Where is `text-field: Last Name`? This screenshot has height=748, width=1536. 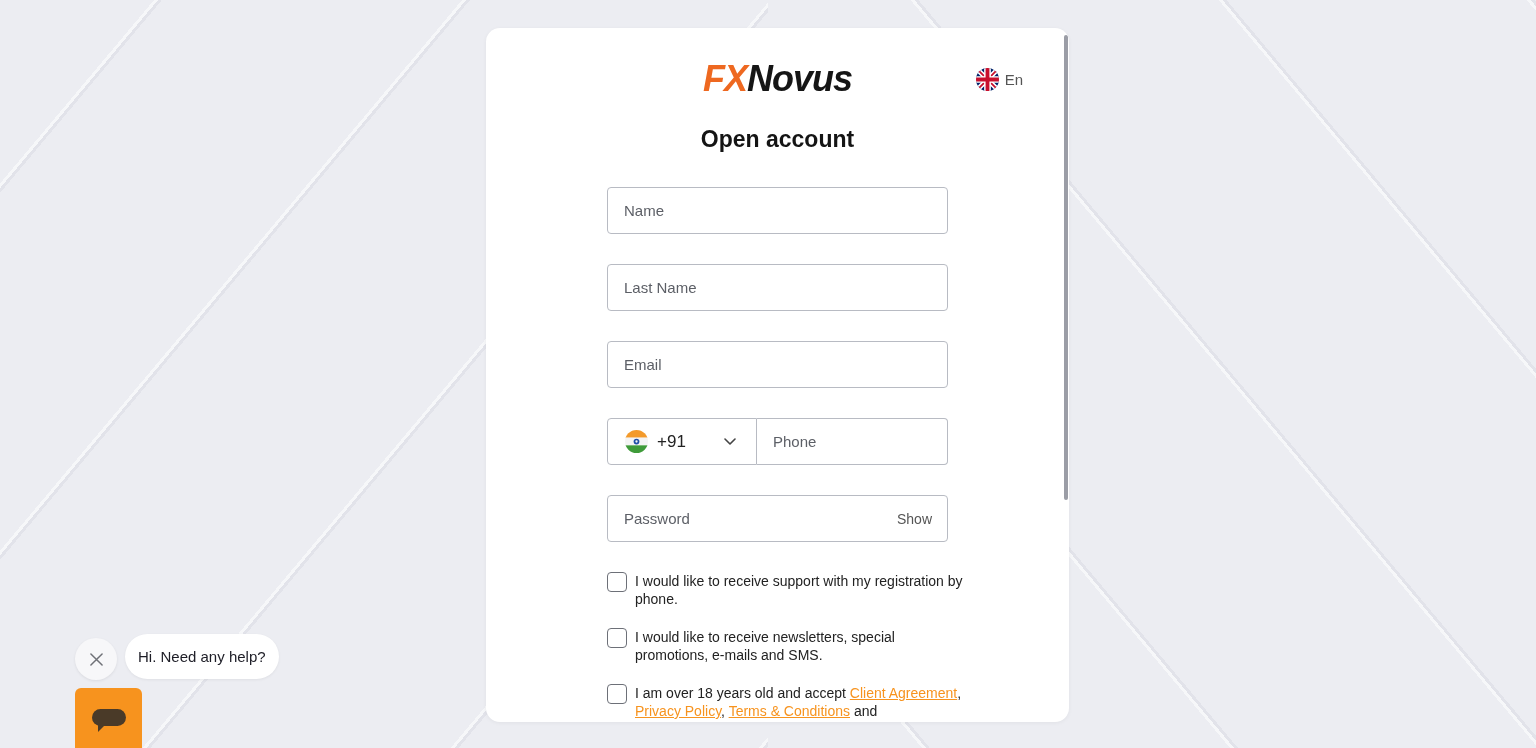 text-field: Last Name is located at coordinates (777, 287).